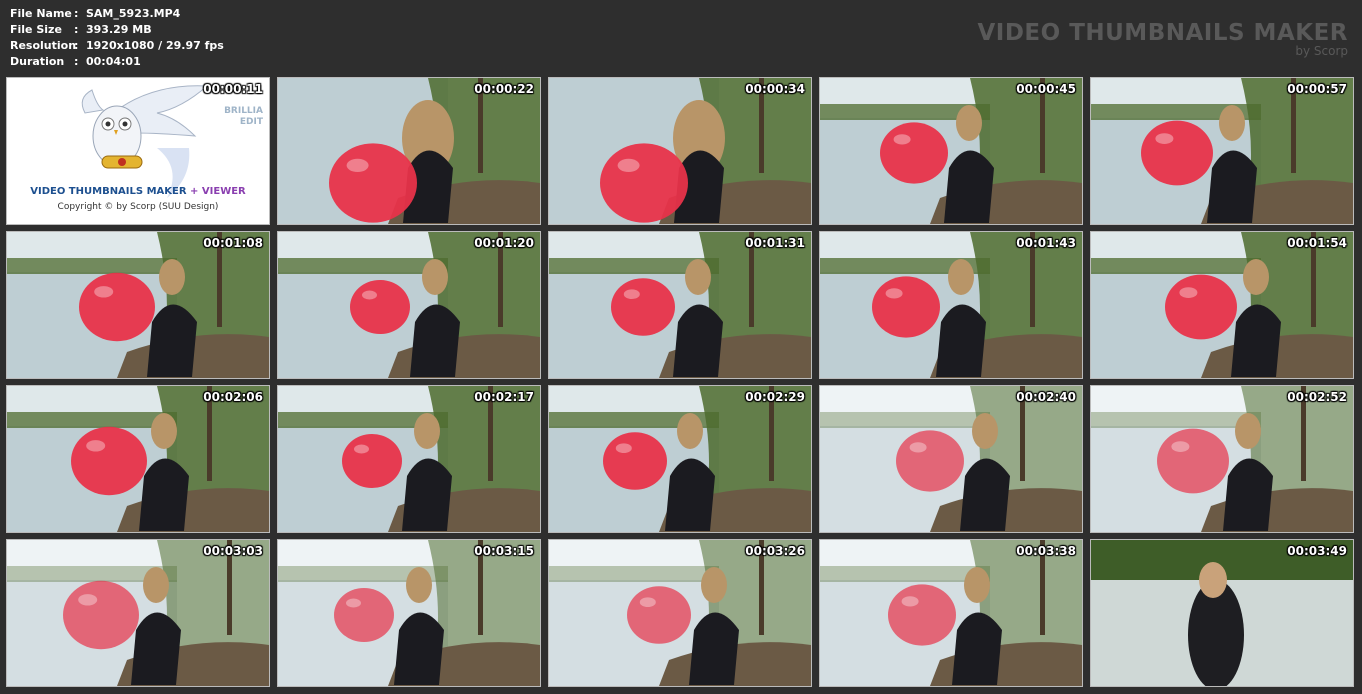  I want to click on video-thumbnail: 00:02:40, so click(951, 459).